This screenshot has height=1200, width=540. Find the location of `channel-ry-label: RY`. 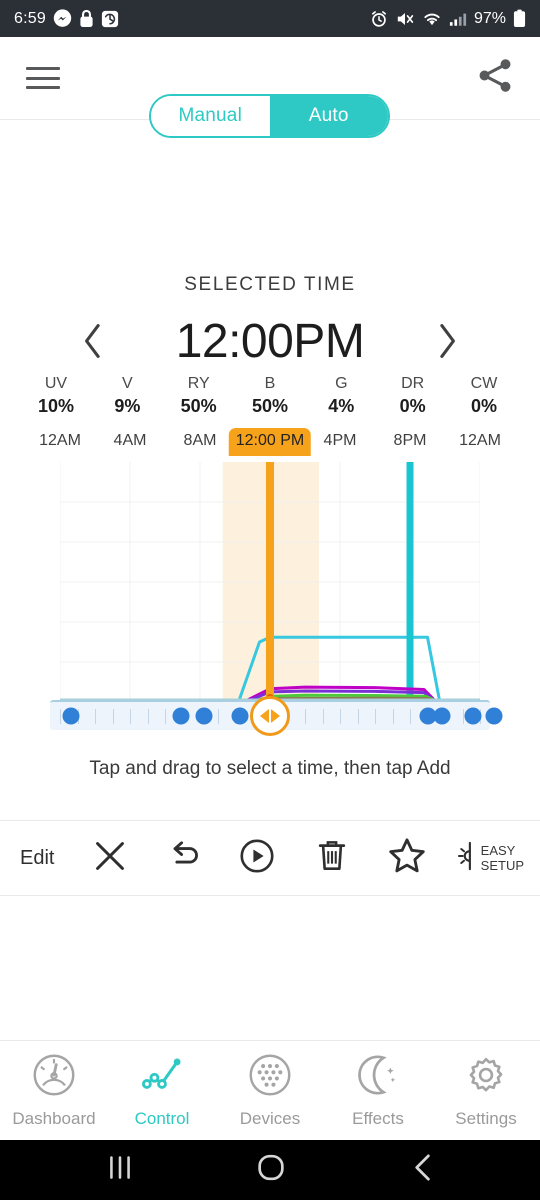

channel-ry-label: RY is located at coordinates (198, 383).